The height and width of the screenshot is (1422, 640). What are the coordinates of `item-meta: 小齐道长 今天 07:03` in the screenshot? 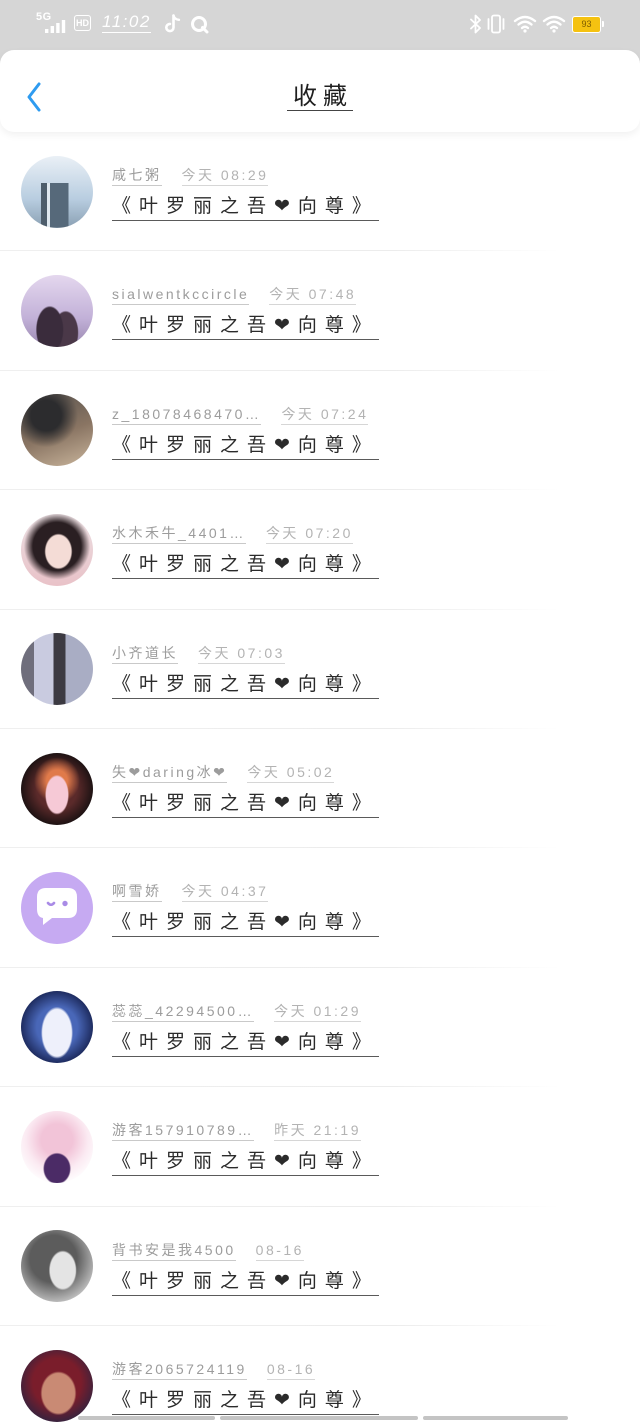 It's located at (198, 653).